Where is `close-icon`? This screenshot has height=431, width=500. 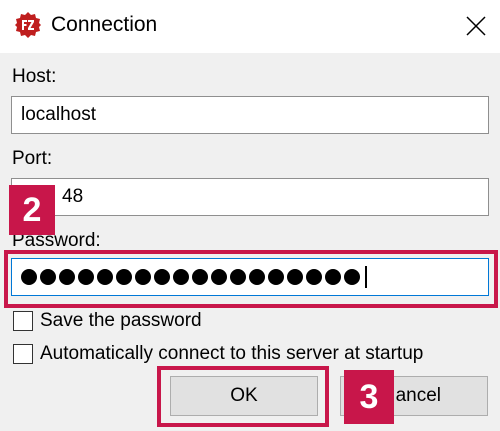 close-icon is located at coordinates (476, 26).